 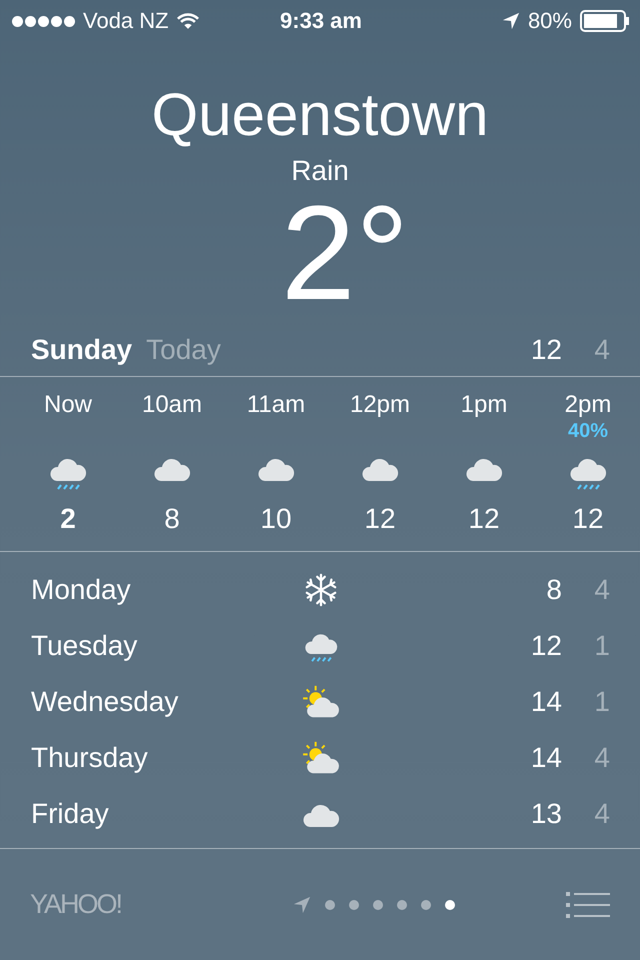 I want to click on day-name: Sunday, so click(x=81, y=350).